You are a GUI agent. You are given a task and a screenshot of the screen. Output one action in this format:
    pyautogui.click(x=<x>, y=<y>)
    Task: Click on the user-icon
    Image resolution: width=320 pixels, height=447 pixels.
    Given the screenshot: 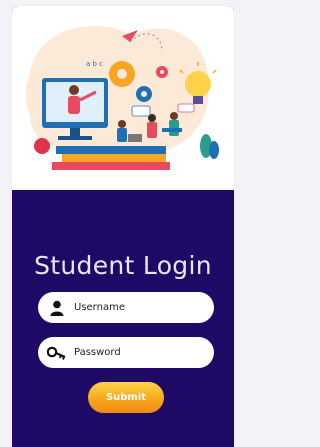 What is the action you would take?
    pyautogui.click(x=57, y=307)
    